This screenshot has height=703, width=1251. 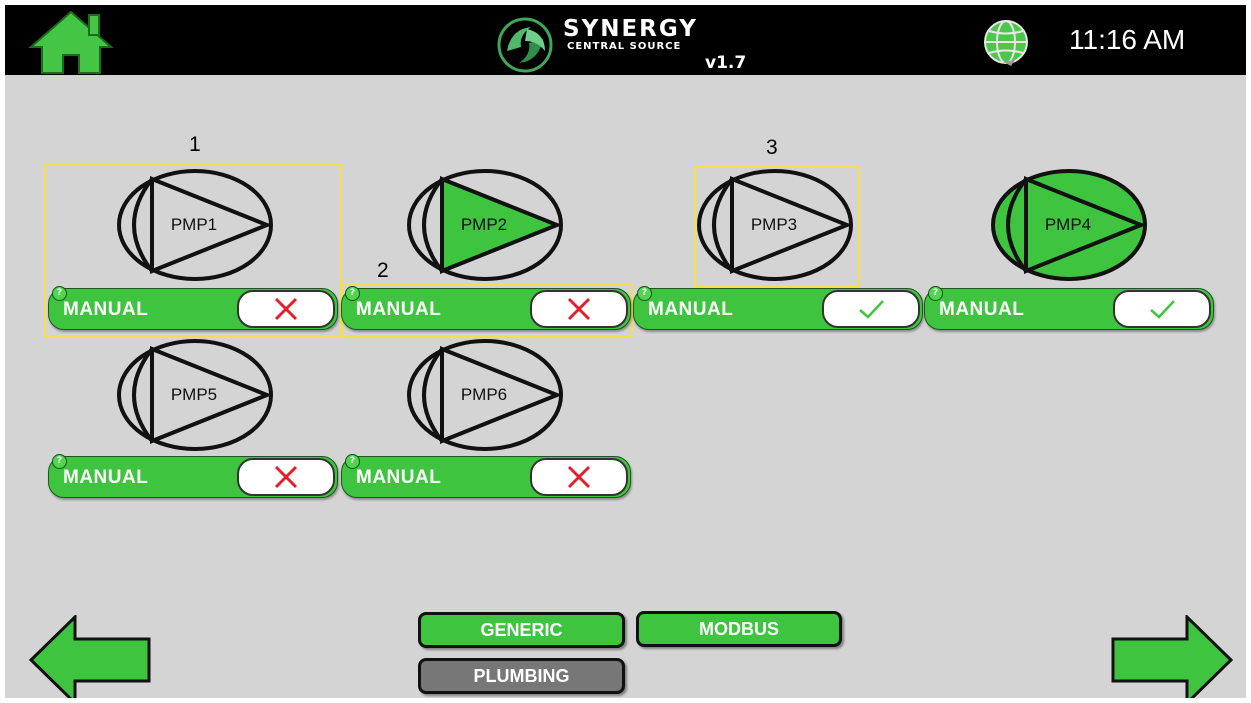 What do you see at coordinates (726, 63) in the screenshot?
I see `version-label: v1.7` at bounding box center [726, 63].